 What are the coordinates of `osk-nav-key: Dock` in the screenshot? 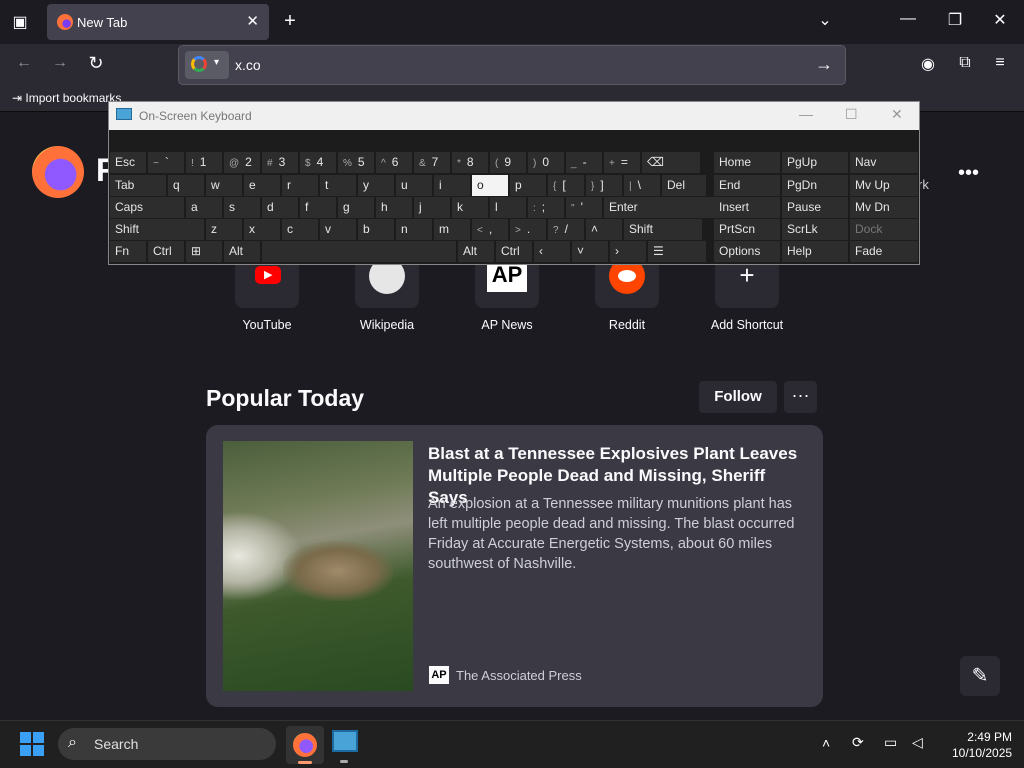 It's located at (884, 229).